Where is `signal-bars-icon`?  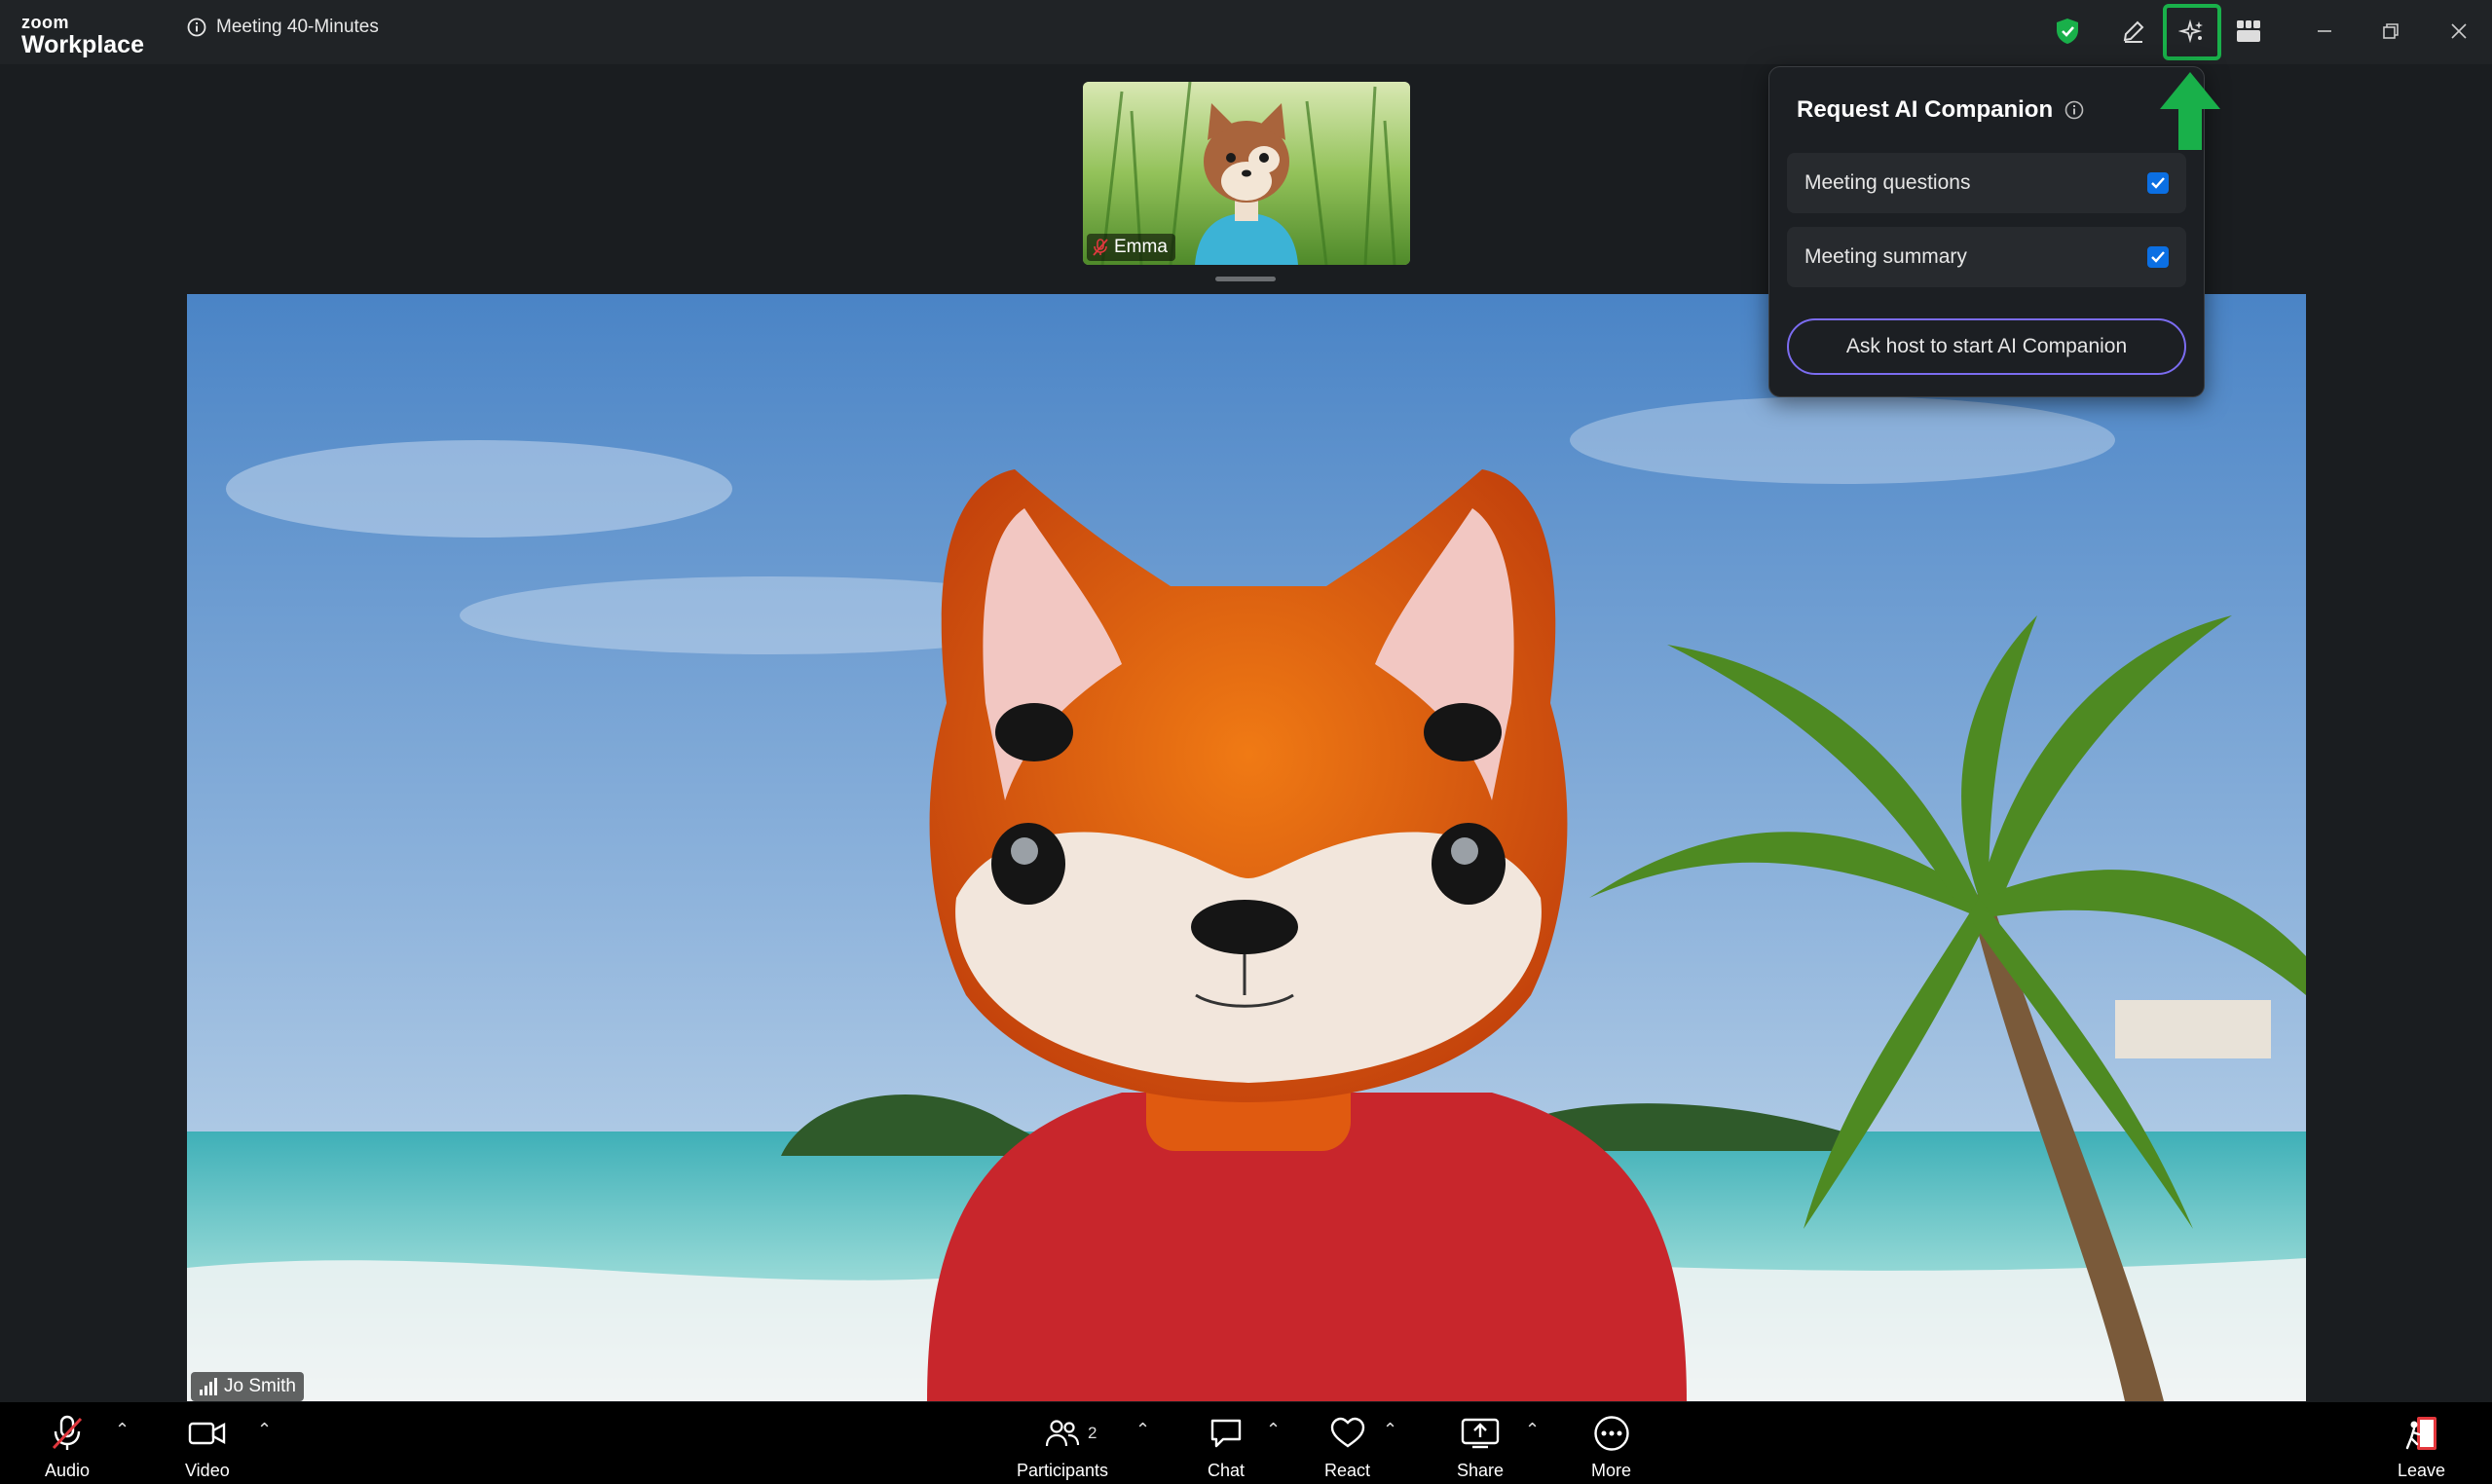
signal-bars-icon is located at coordinates (208, 1386).